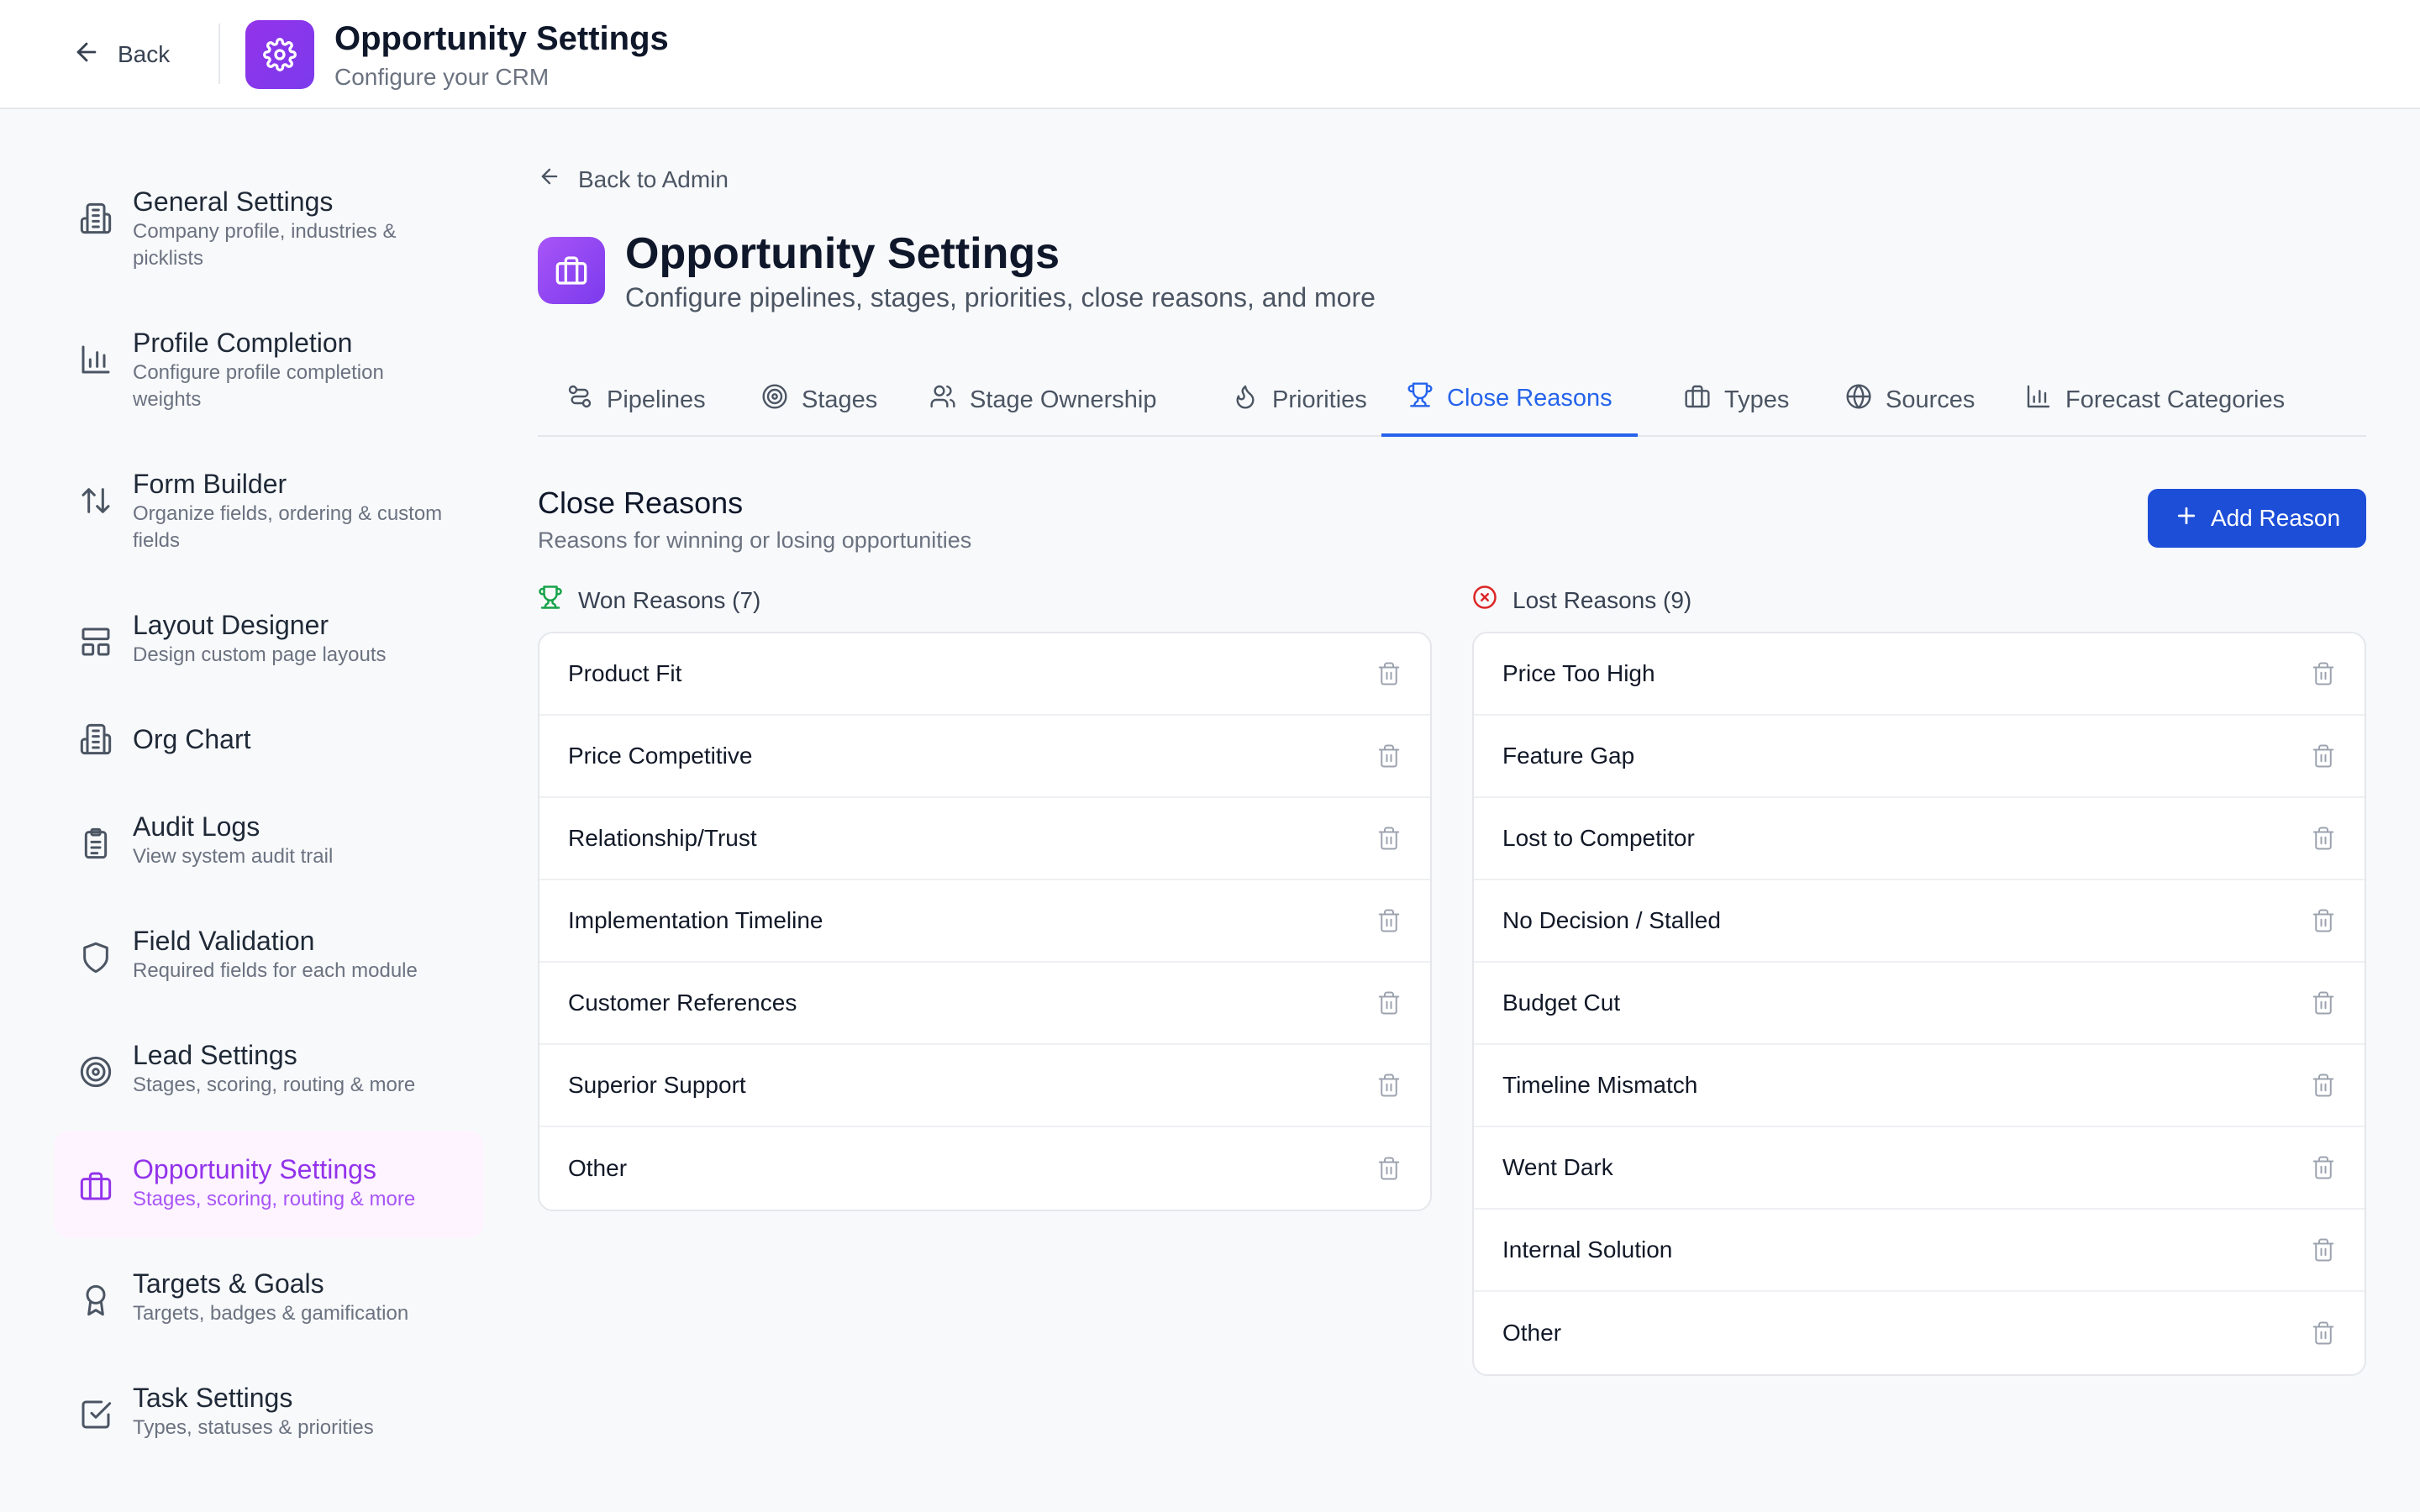 This screenshot has height=1512, width=2420. What do you see at coordinates (649, 600) in the screenshot?
I see `won-reasons-heading: Won Reasons (7)` at bounding box center [649, 600].